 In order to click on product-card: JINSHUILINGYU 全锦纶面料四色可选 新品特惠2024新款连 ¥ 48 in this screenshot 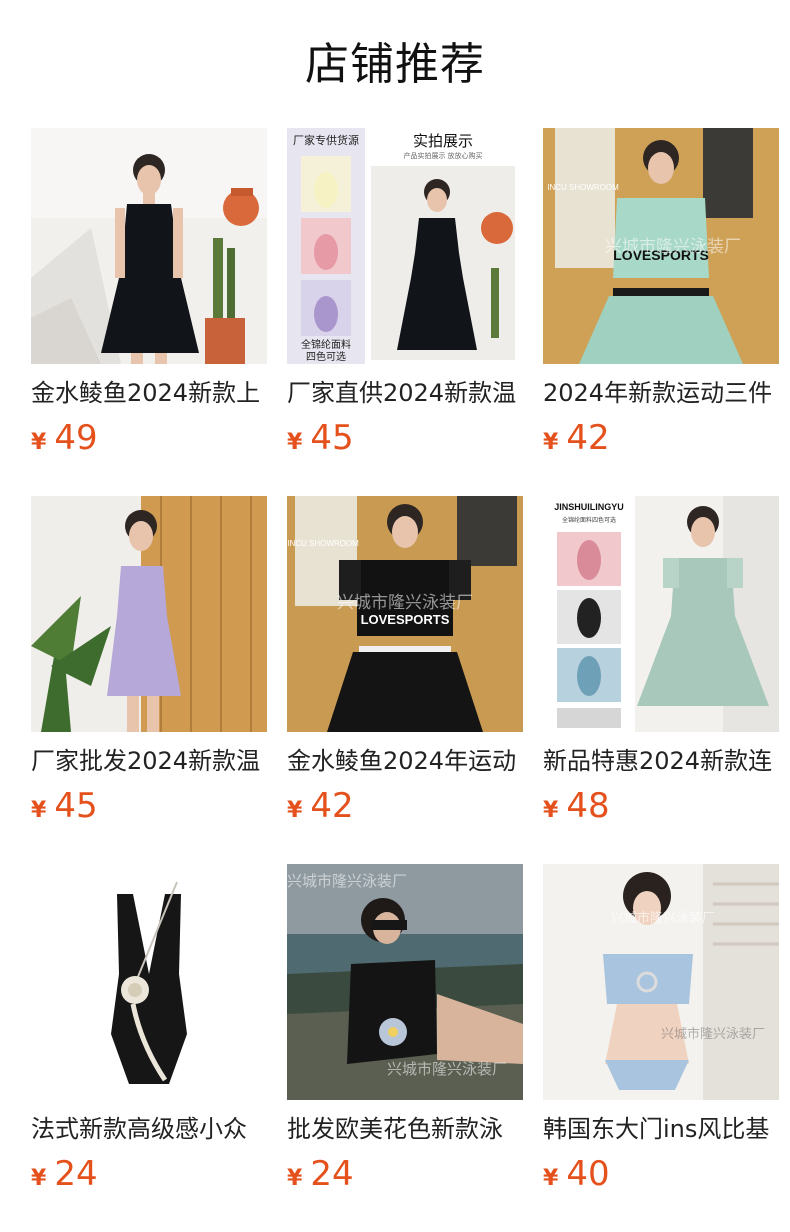, I will do `click(661, 680)`.